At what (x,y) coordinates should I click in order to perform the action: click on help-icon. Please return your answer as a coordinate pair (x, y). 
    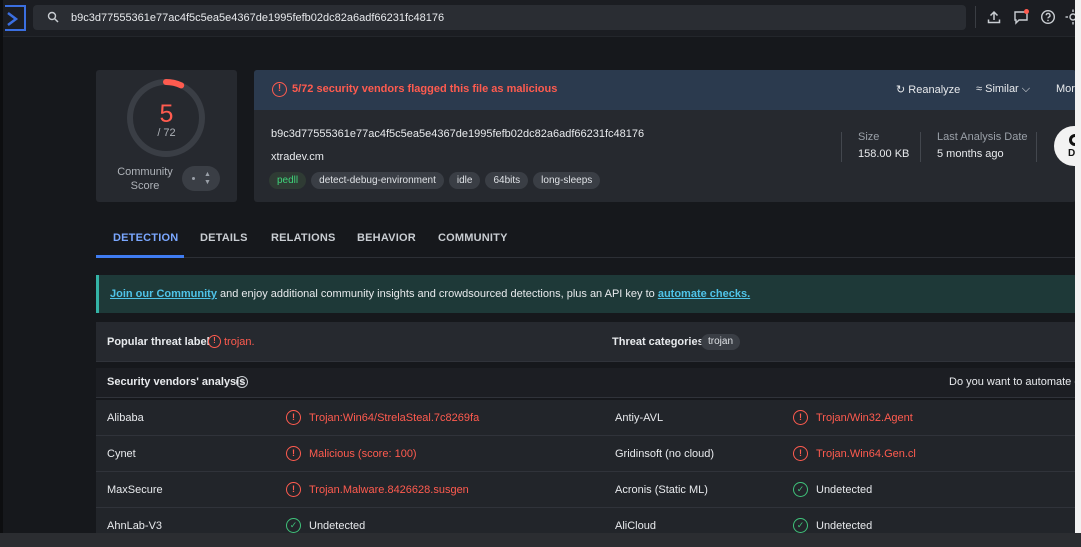
    Looking at the image, I should click on (1048, 17).